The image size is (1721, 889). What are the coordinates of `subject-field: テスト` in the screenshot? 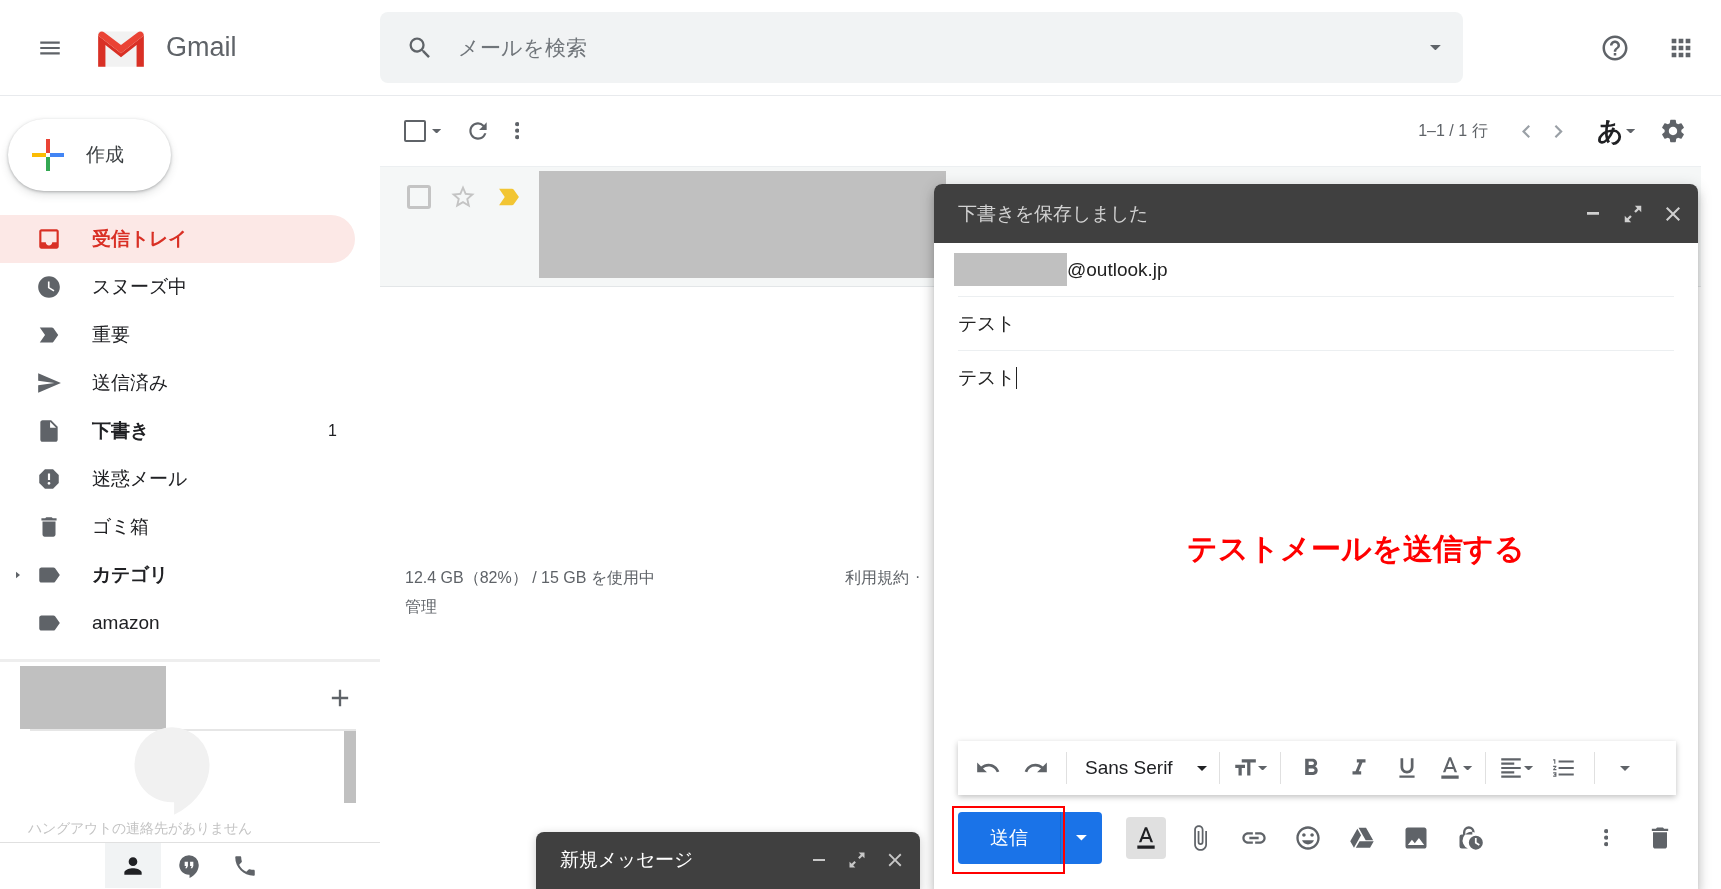 It's located at (1316, 324).